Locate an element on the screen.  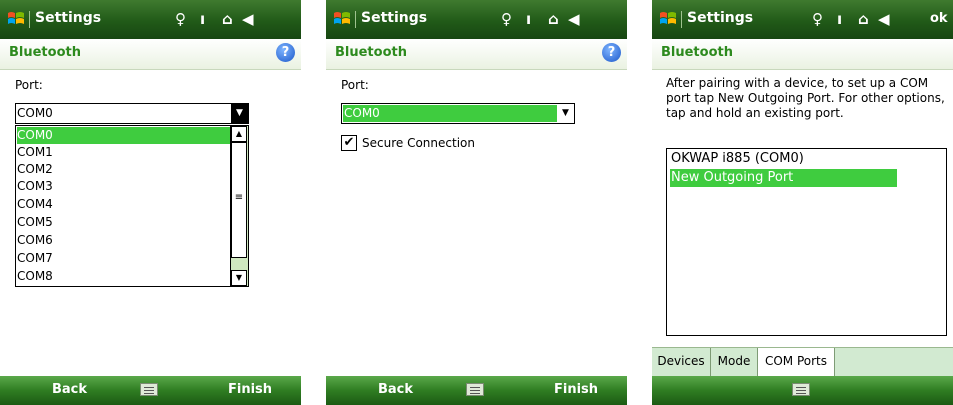
scroll-down-icon: ▼ is located at coordinates (239, 278).